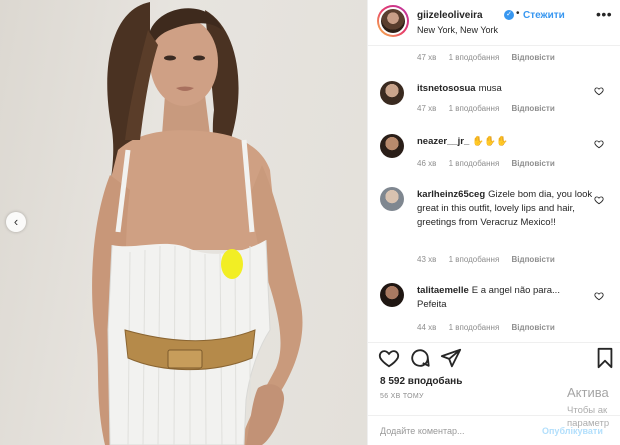 This screenshot has height=445, width=620. Describe the element at coordinates (402, 396) in the screenshot. I see `post-timestamp: 56 ХВ ТОМУ` at that location.